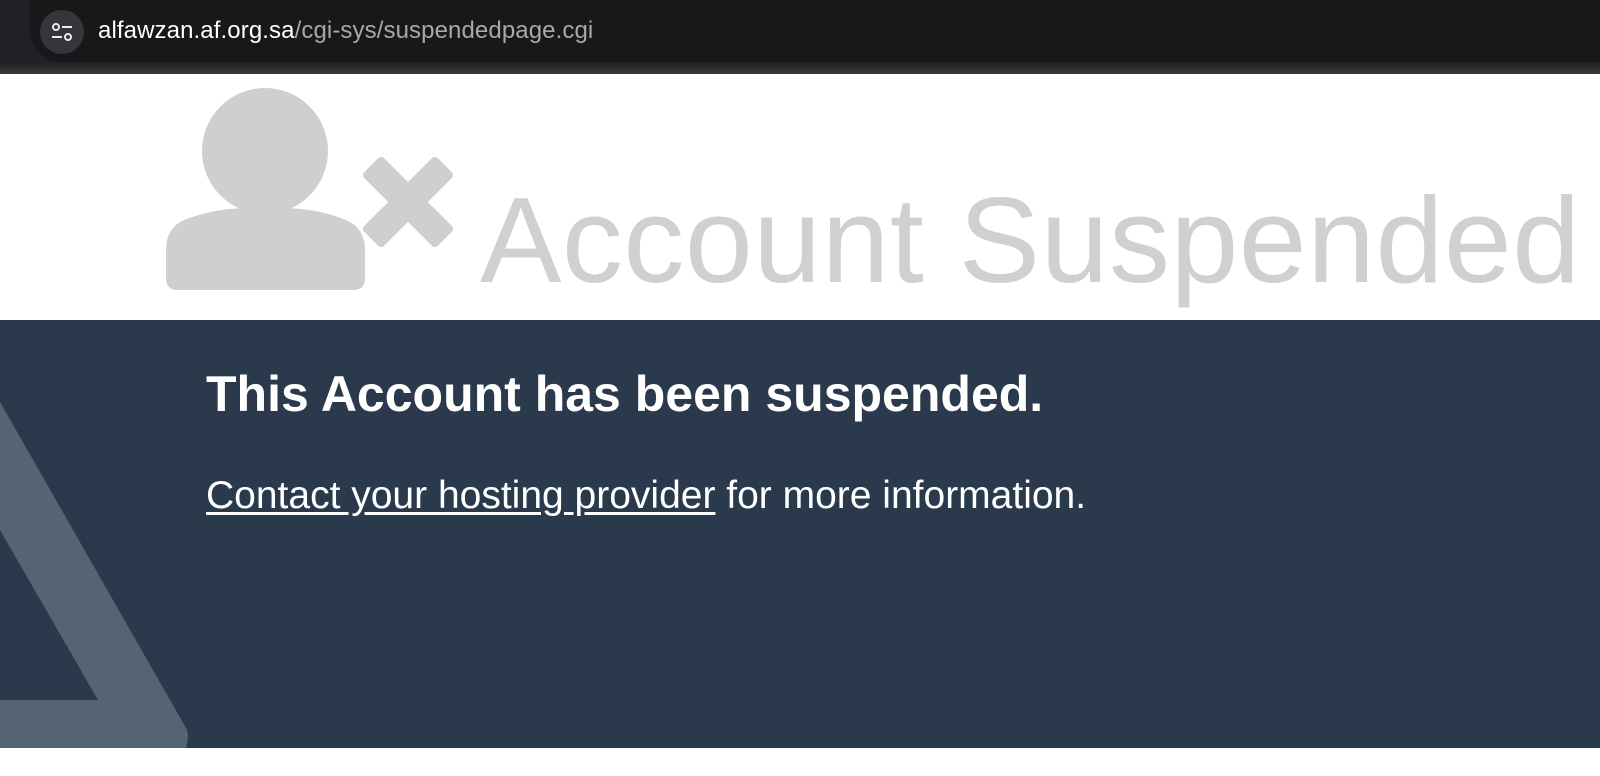 The height and width of the screenshot is (776, 1600). What do you see at coordinates (1030, 240) in the screenshot?
I see `page-title: Account Suspended` at bounding box center [1030, 240].